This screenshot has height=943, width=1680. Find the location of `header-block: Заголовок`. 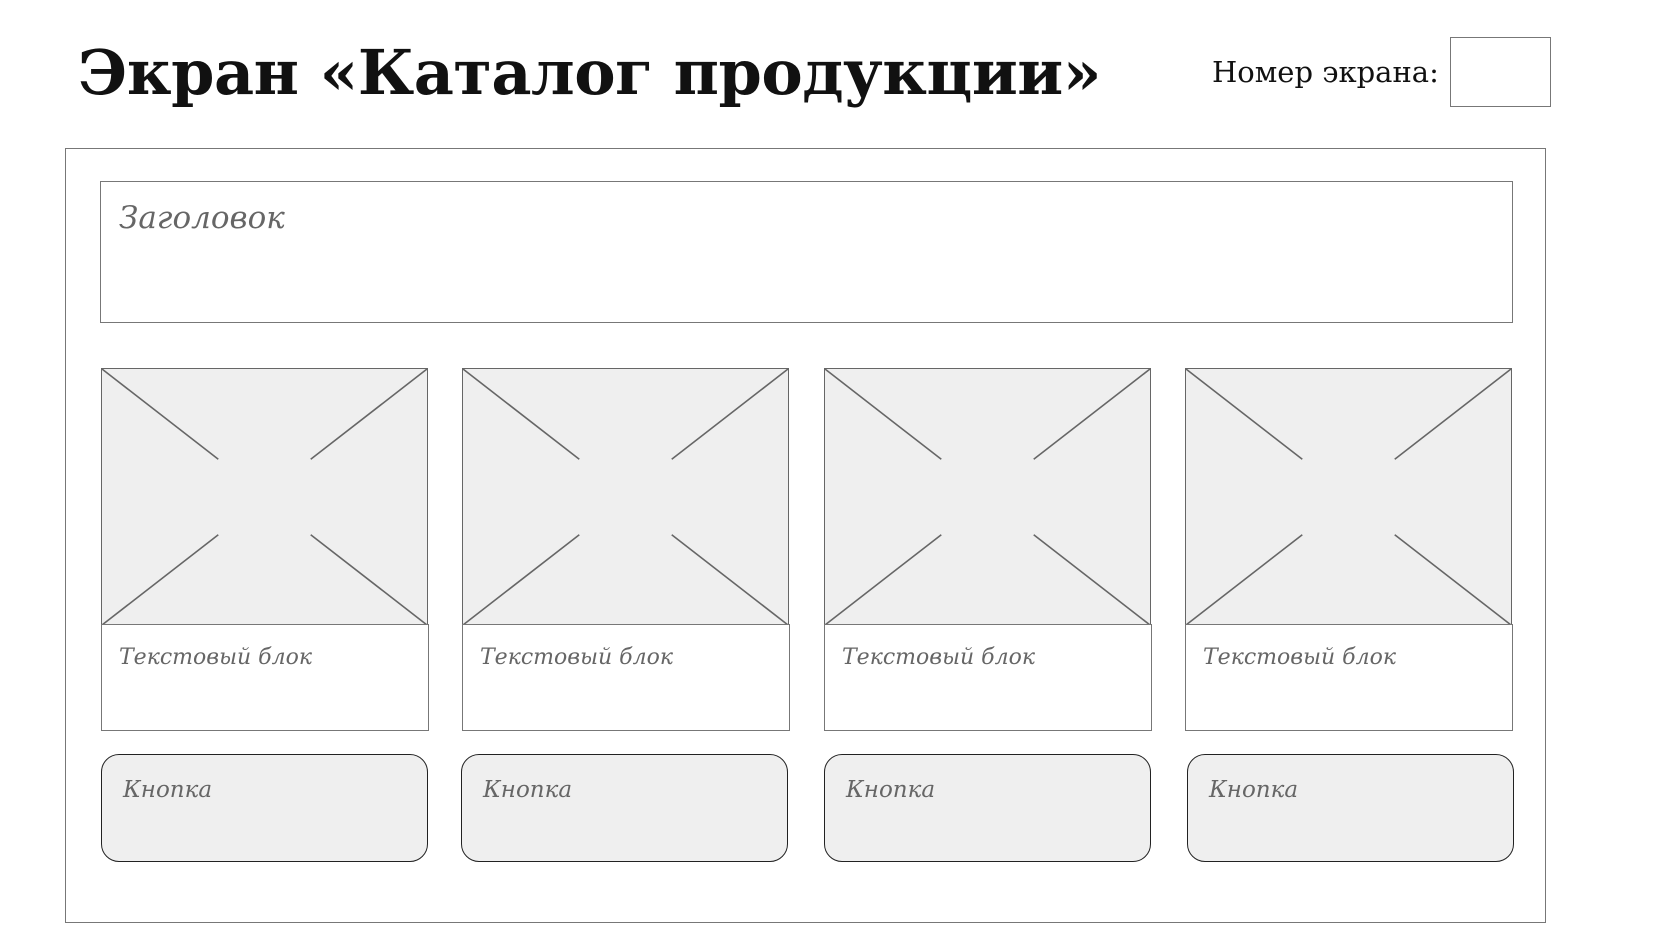

header-block: Заголовок is located at coordinates (806, 252).